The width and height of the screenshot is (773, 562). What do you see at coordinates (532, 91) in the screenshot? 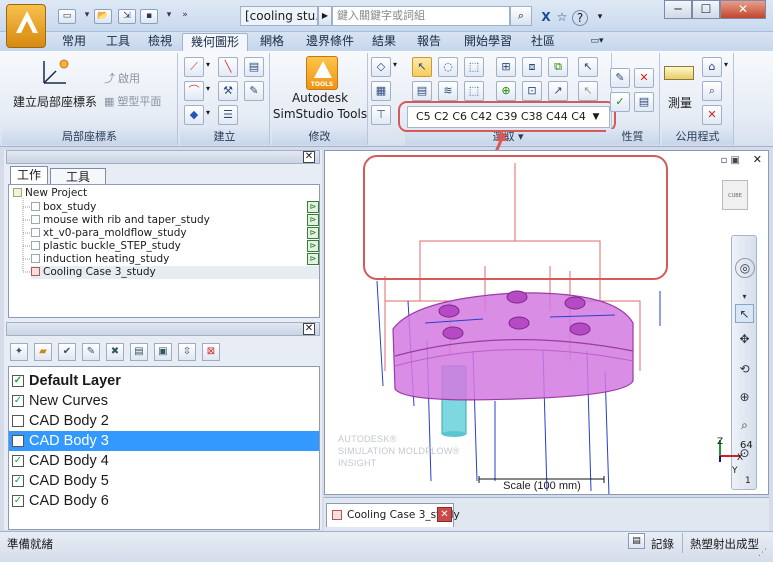
I see `select-elements-icon: ⊡` at bounding box center [532, 91].